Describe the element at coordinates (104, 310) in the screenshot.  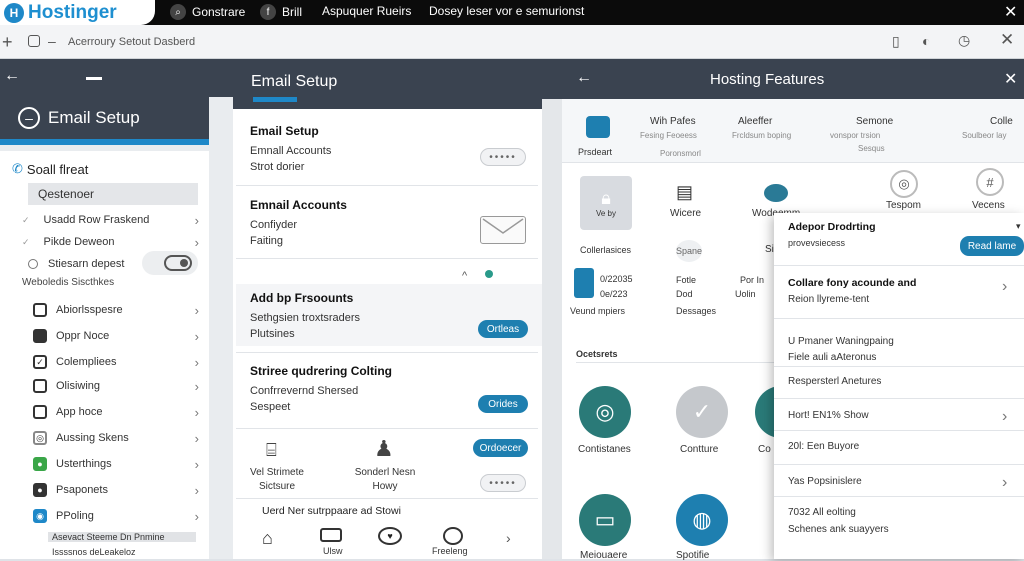
I see `list-item: Abiorlsspesre ›` at that location.